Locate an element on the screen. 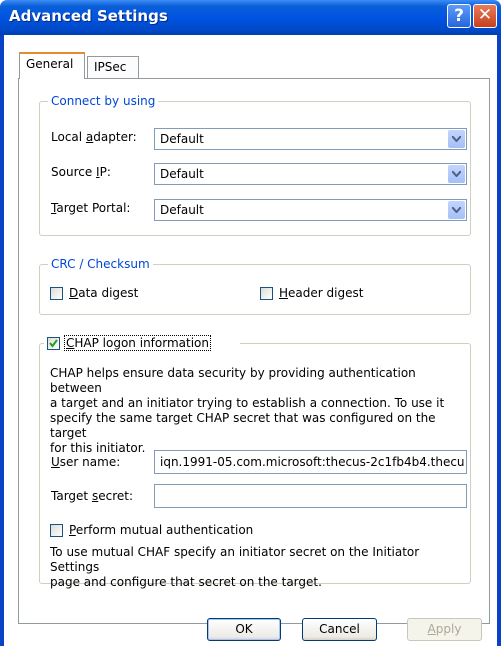  chap-logon-checkbox is located at coordinates (53, 343).